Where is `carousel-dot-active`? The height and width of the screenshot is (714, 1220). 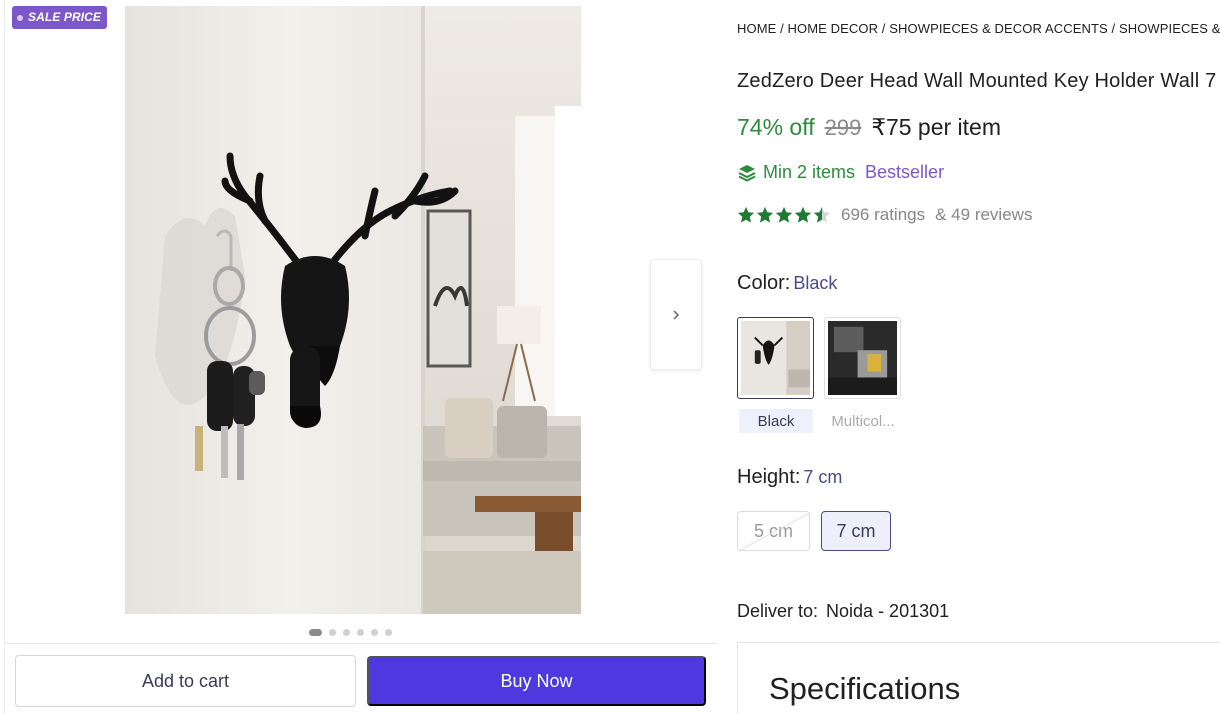
carousel-dot-active is located at coordinates (315, 632).